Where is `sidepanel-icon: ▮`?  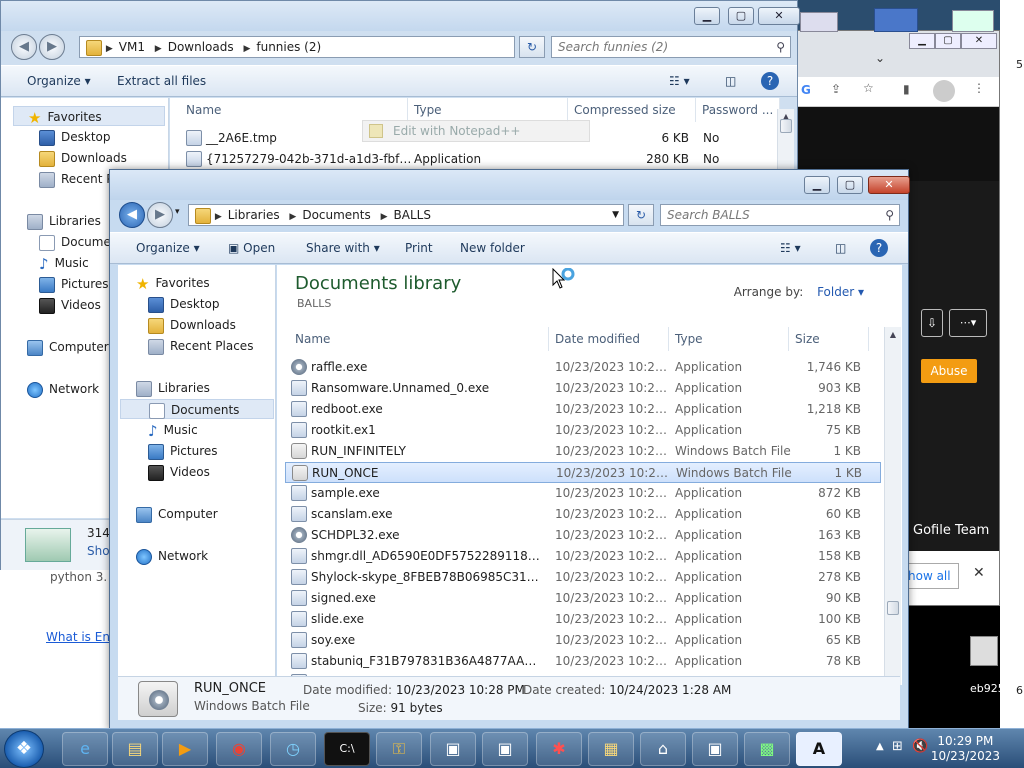 sidepanel-icon: ▮ is located at coordinates (906, 89).